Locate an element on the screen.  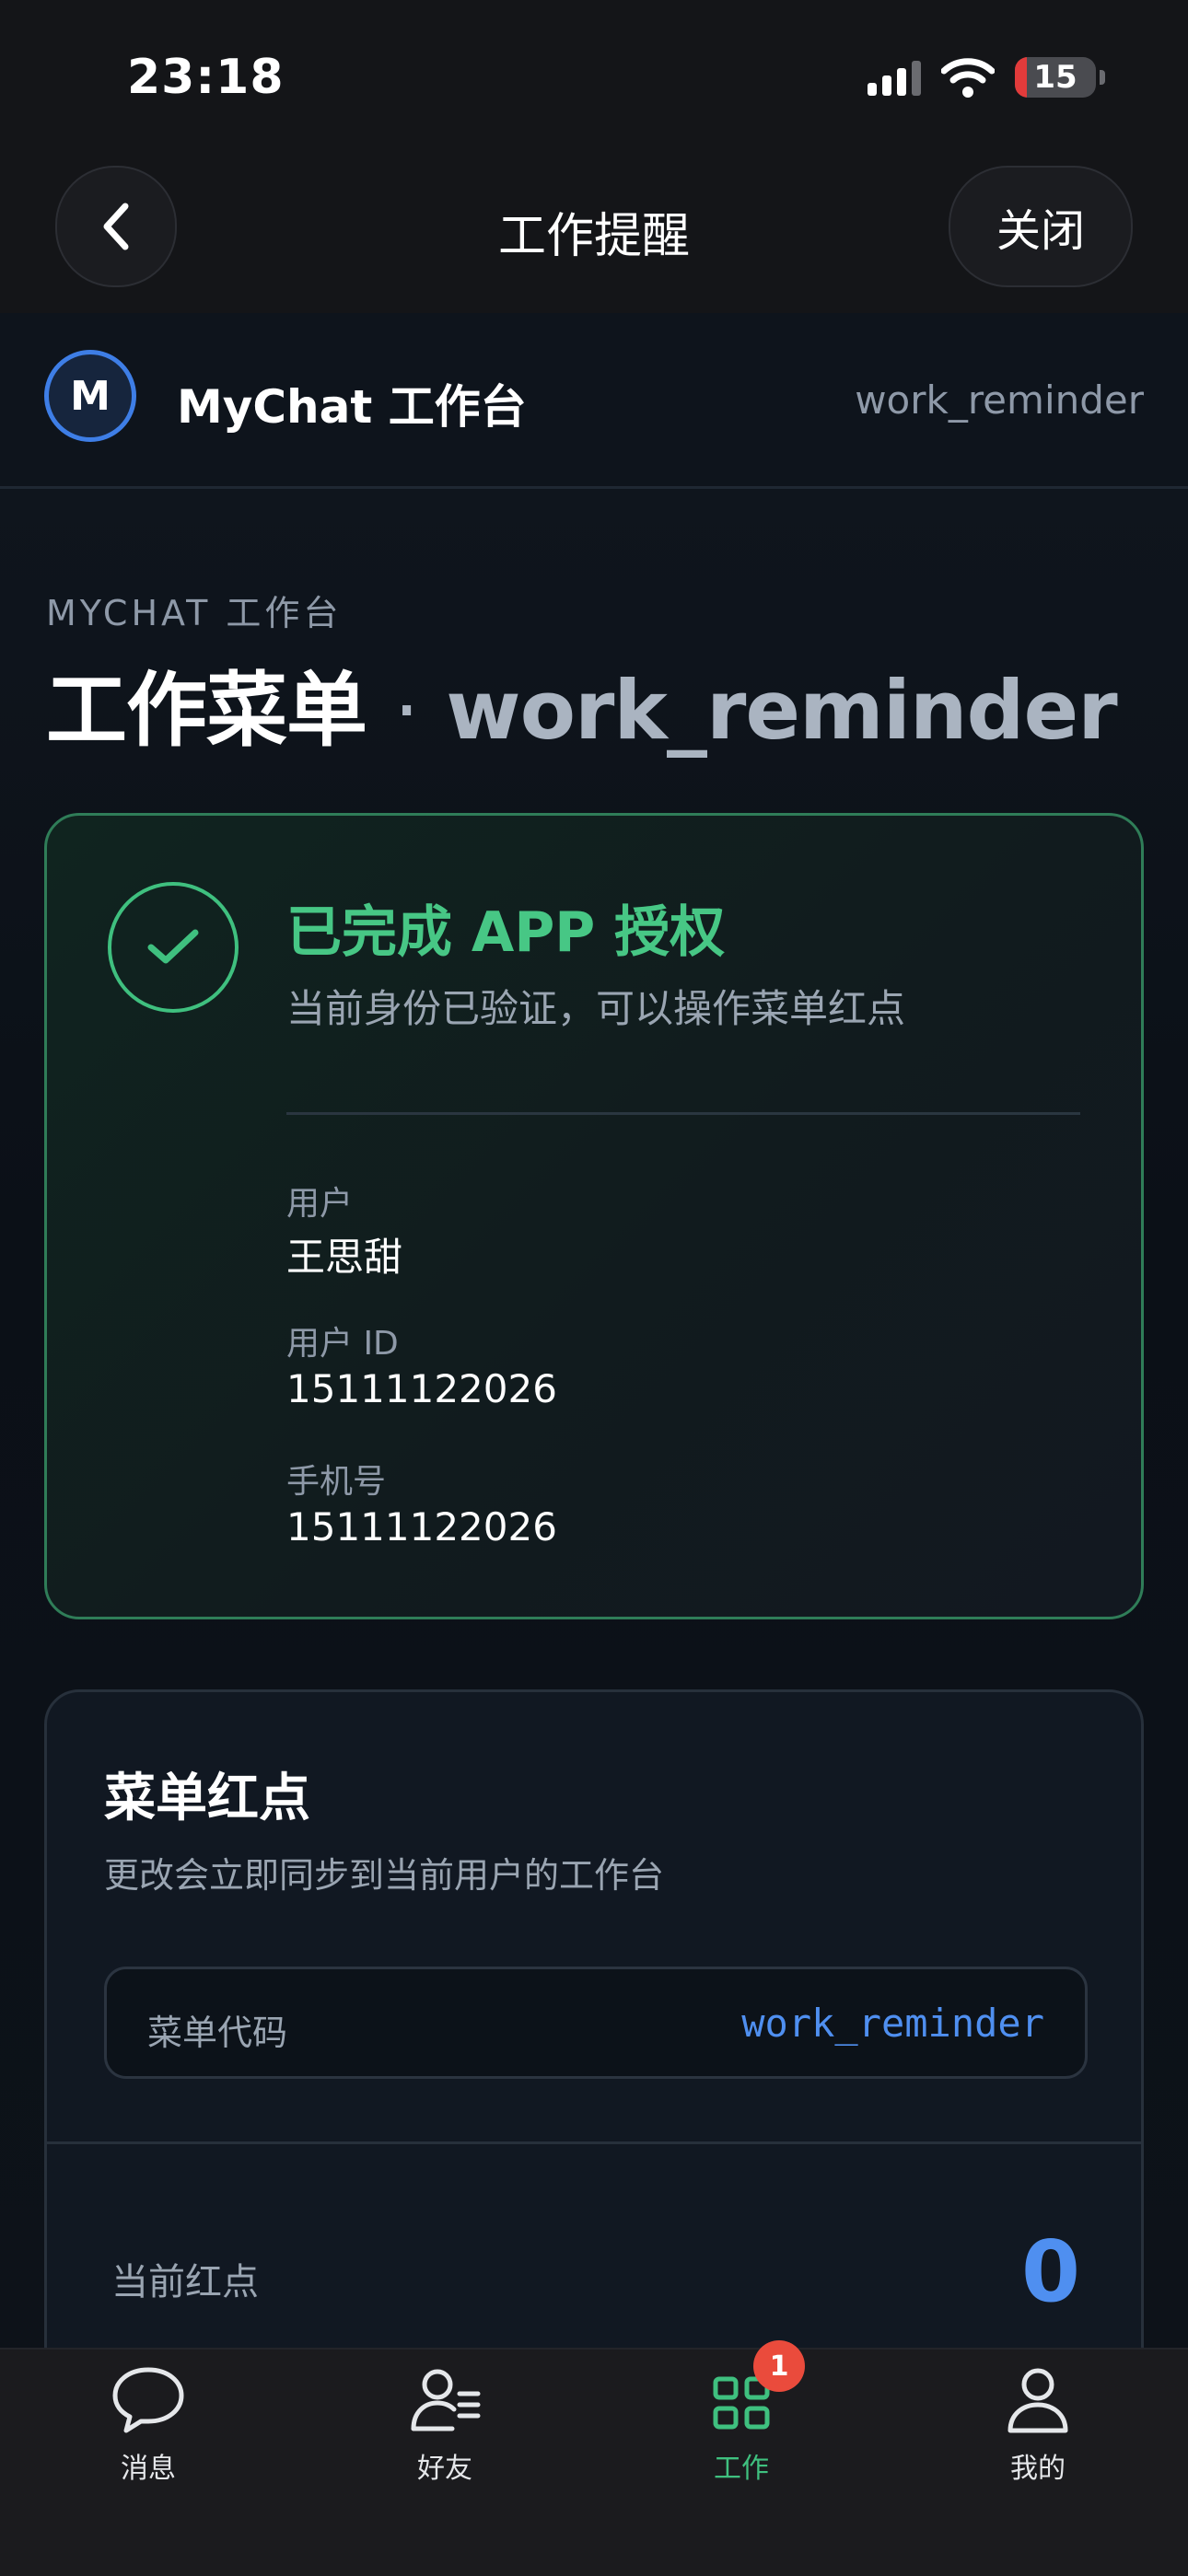
battery-icon: 15 is located at coordinates (1055, 77).